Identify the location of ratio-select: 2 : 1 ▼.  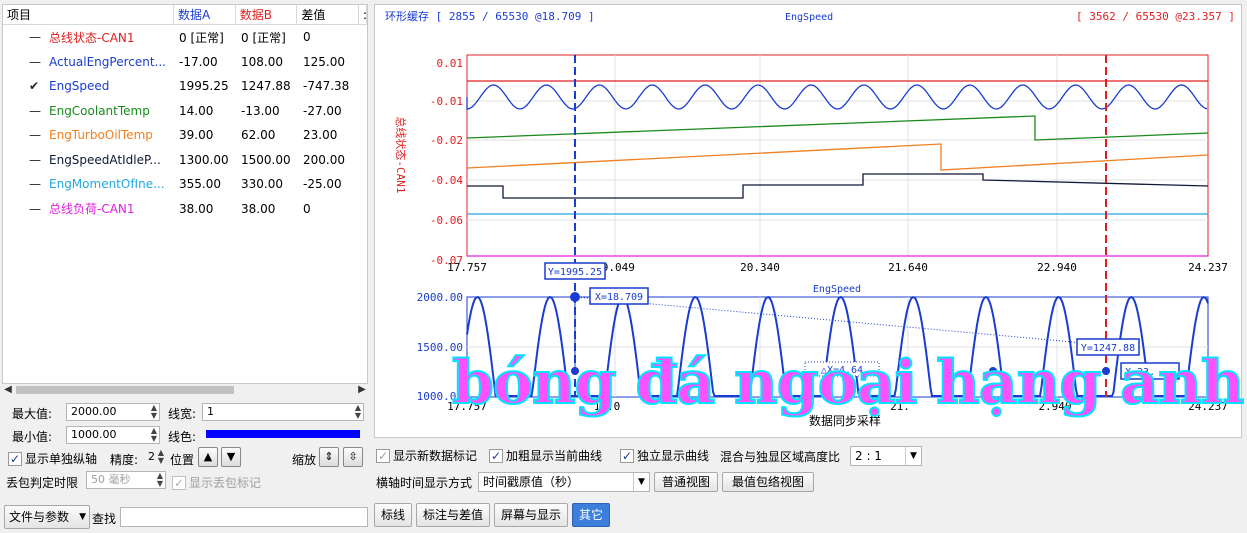
(886, 456).